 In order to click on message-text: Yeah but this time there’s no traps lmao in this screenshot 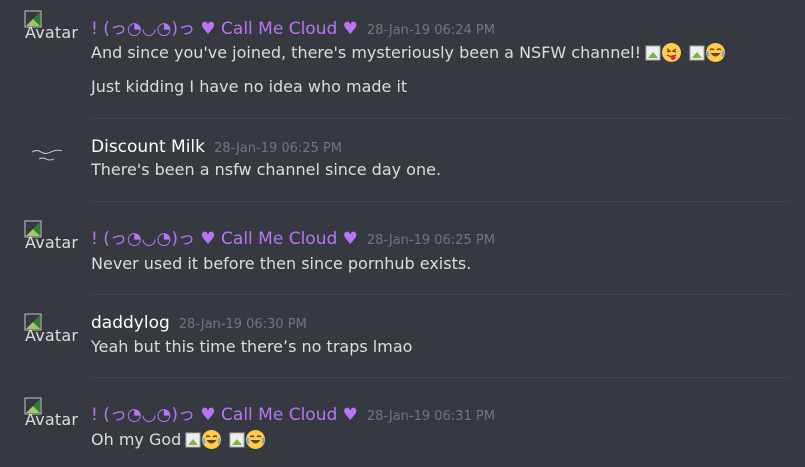, I will do `click(251, 346)`.